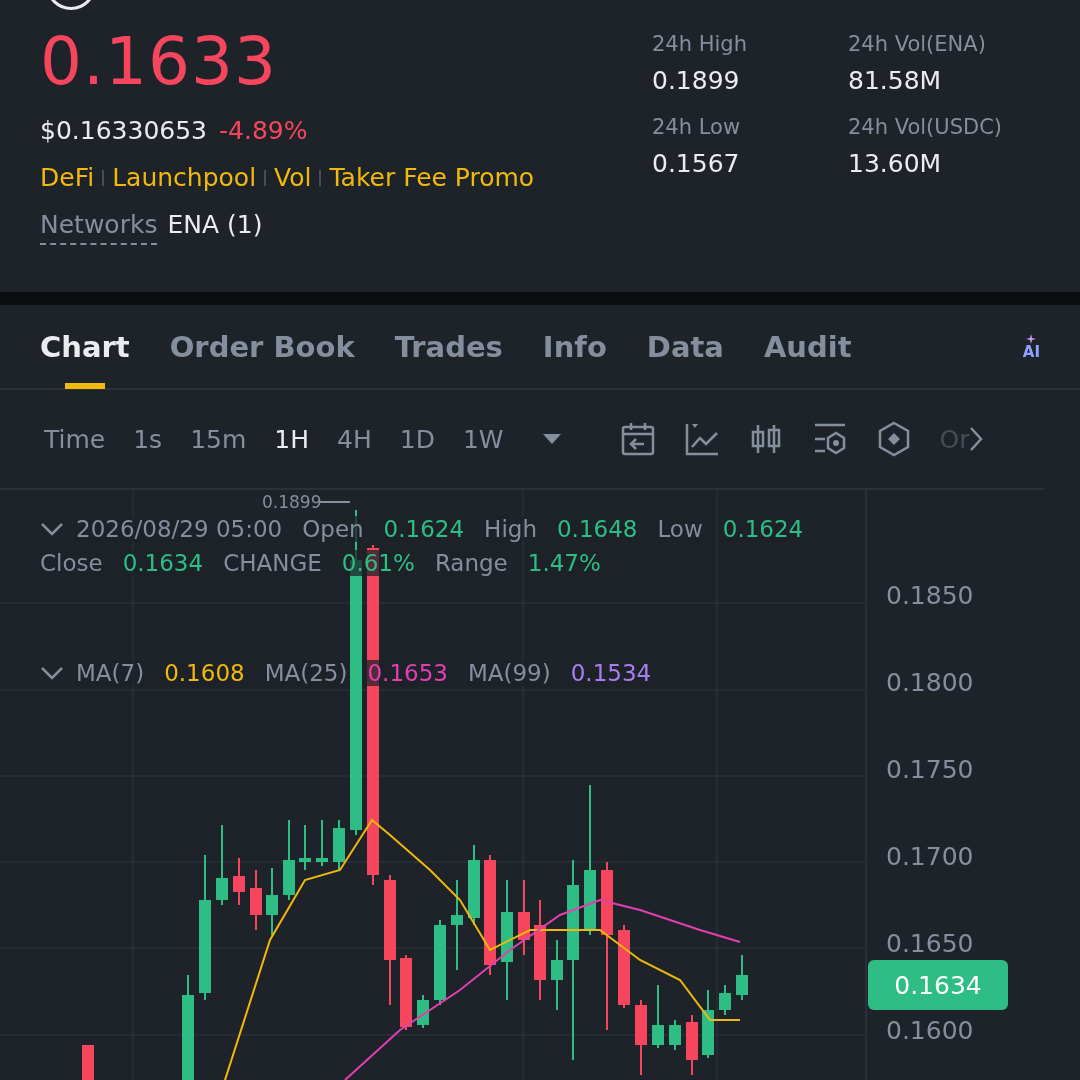 This screenshot has width=1080, height=1080. What do you see at coordinates (99, 227) in the screenshot?
I see `networks-label: Networks` at bounding box center [99, 227].